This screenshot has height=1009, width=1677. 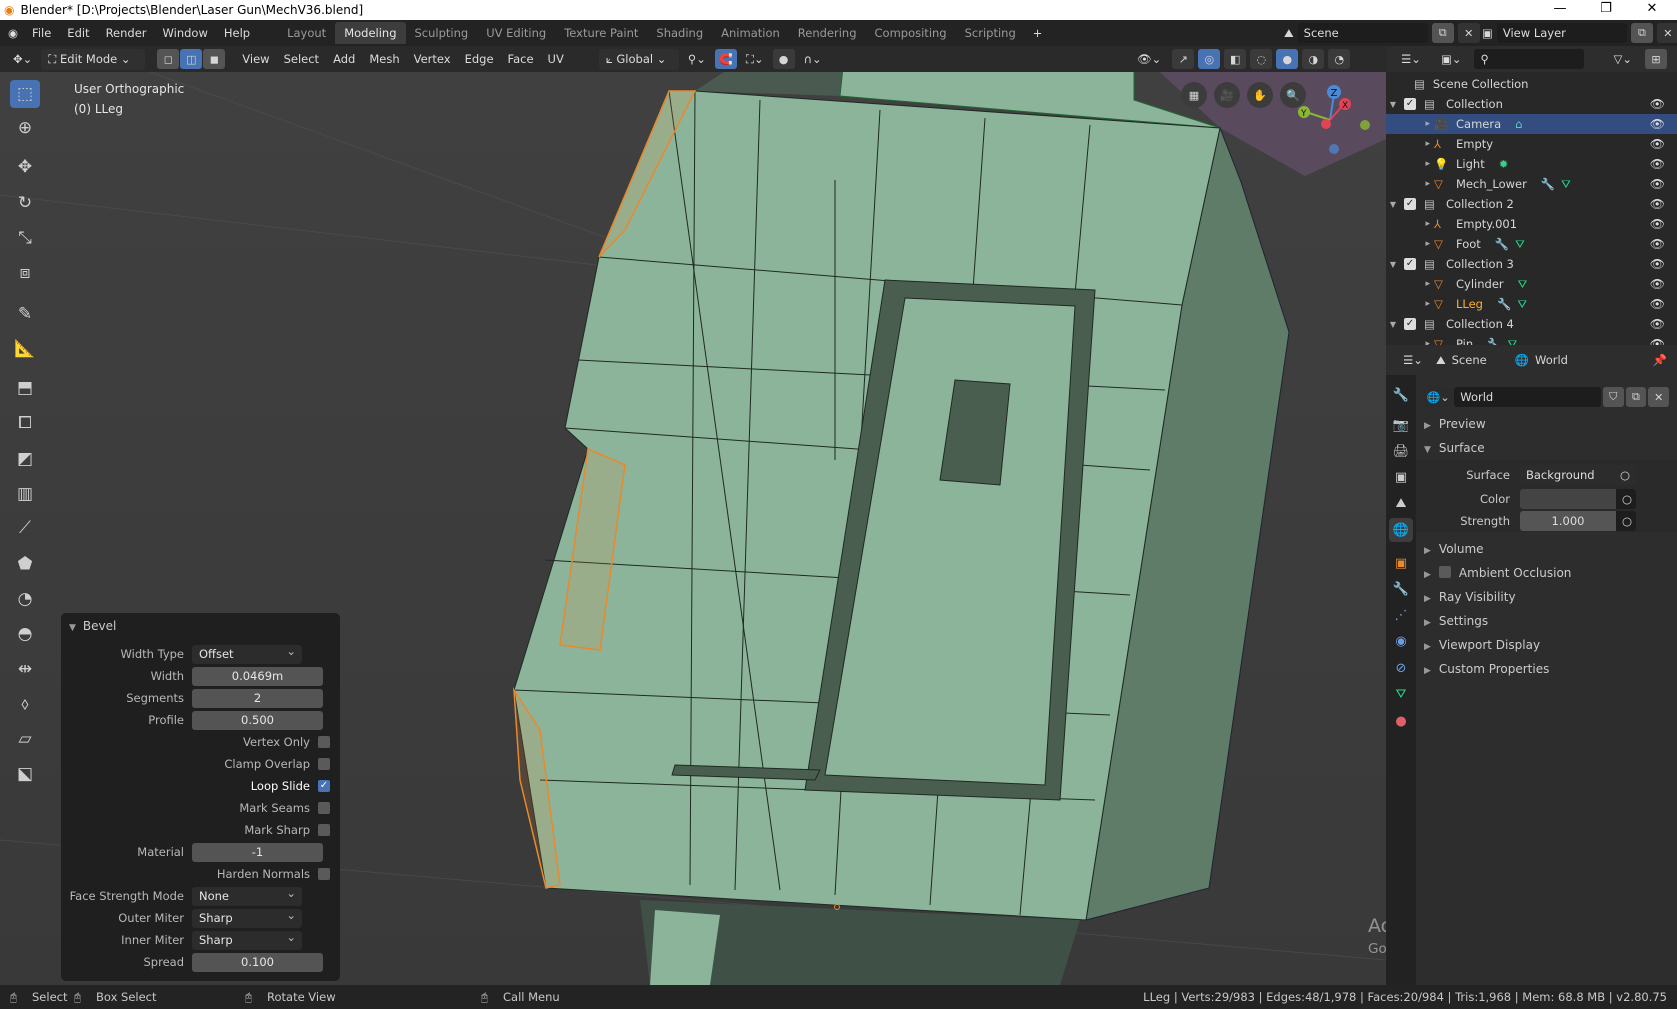 I want to click on outliner-row-collection: ▼ ✓ ▤ Collection 👁, so click(x=1531, y=104).